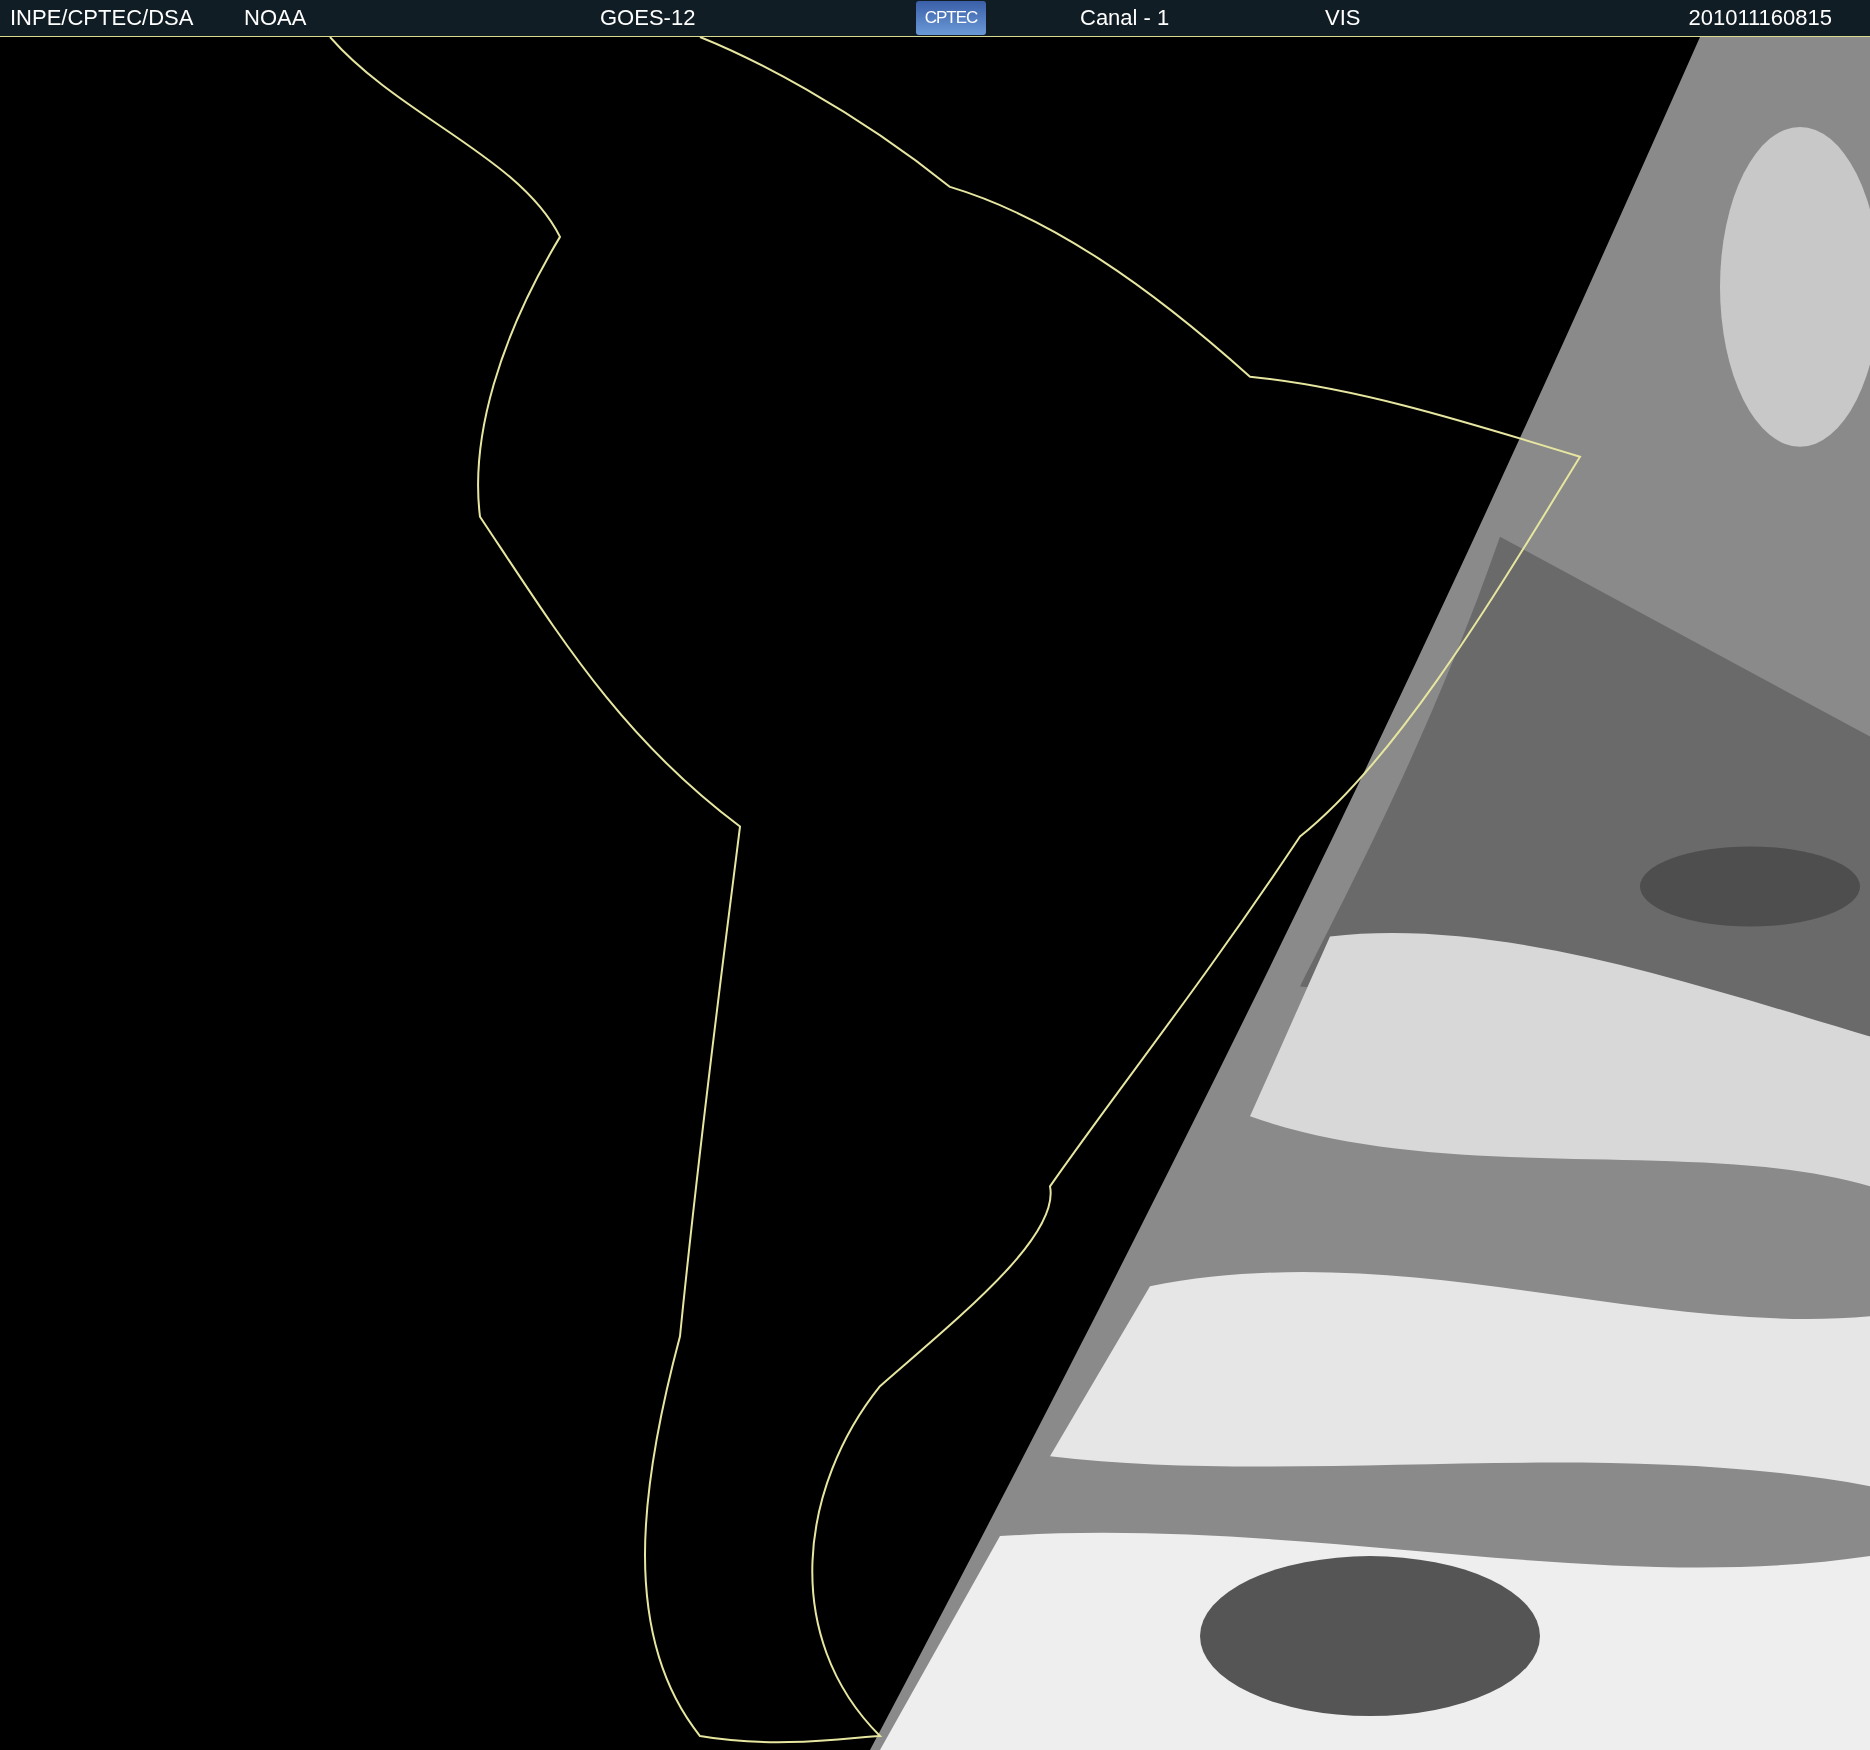 Image resolution: width=1870 pixels, height=1750 pixels. I want to click on agency-label: NOAA, so click(276, 18).